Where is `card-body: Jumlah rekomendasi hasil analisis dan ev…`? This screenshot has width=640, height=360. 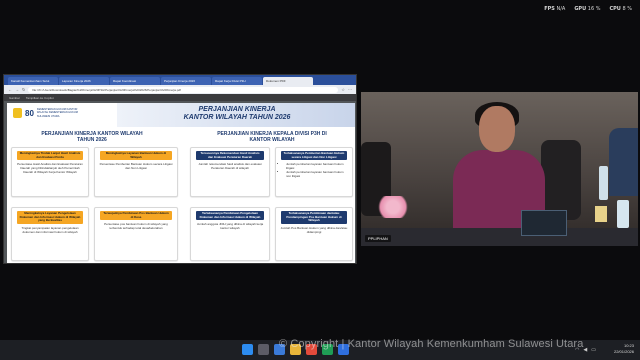 card-body: Jumlah rekomendasi hasil analisis dan ev… is located at coordinates (230, 166).